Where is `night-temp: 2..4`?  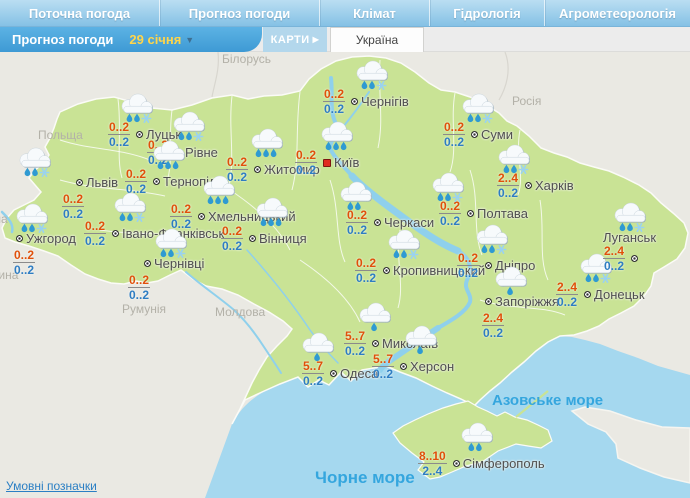 night-temp: 2..4 is located at coordinates (432, 471).